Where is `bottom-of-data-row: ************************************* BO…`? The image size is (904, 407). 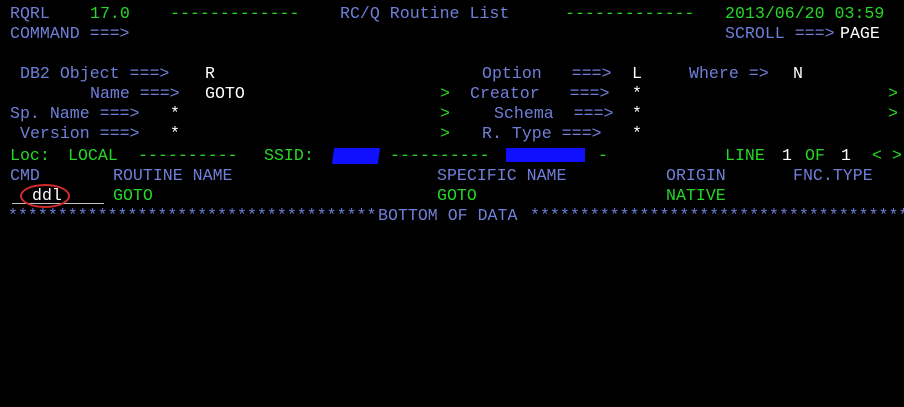
bottom-of-data-row: ************************************* BO… is located at coordinates (456, 216).